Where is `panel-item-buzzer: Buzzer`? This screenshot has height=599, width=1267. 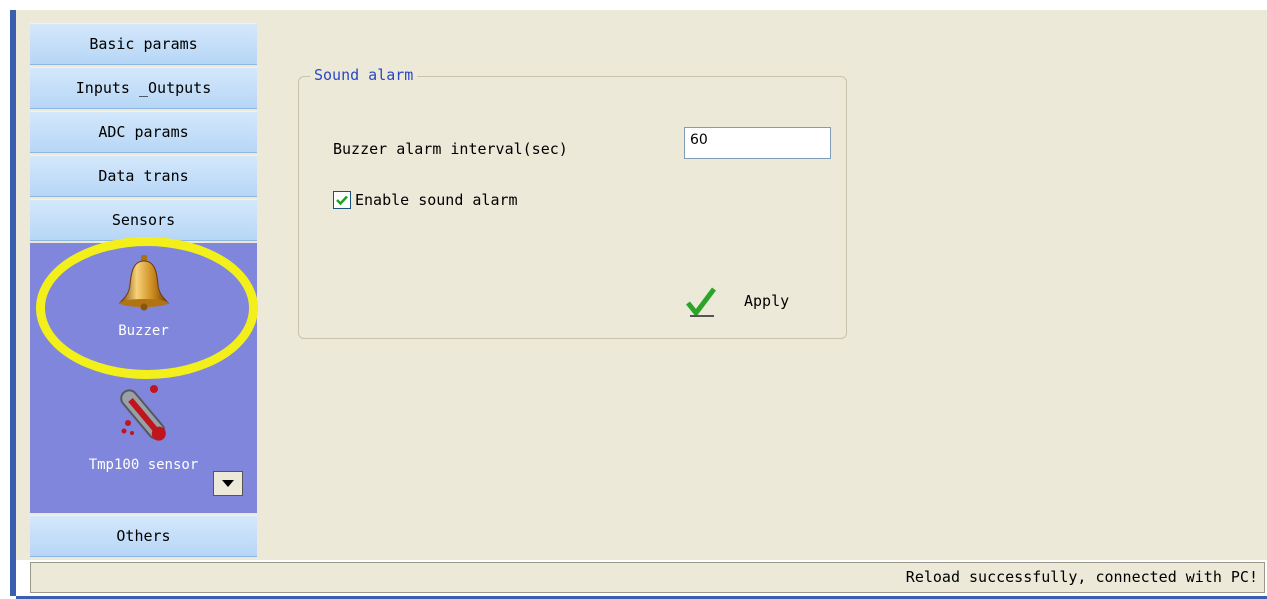
panel-item-buzzer: Buzzer is located at coordinates (143, 299).